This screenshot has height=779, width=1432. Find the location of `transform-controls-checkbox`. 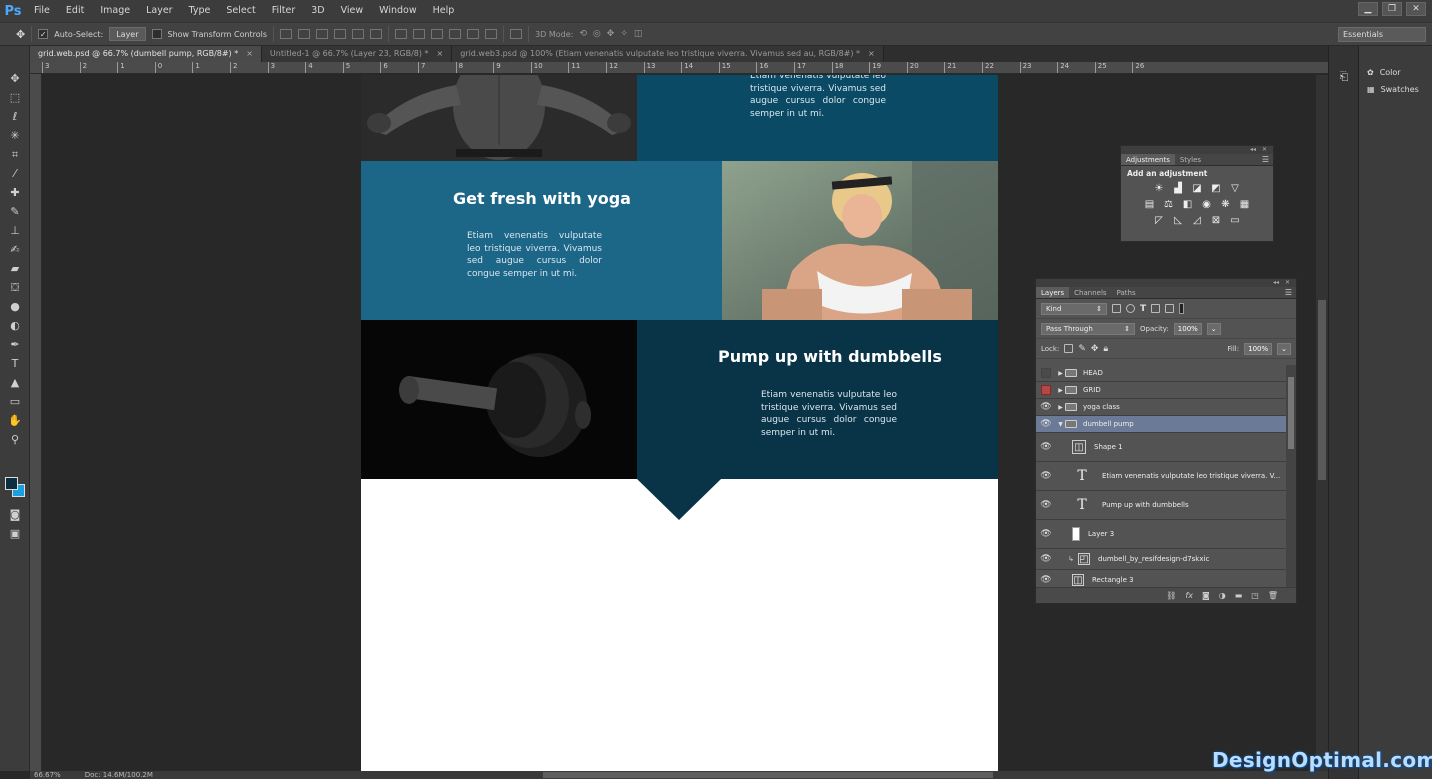

transform-controls-checkbox is located at coordinates (156, 34).